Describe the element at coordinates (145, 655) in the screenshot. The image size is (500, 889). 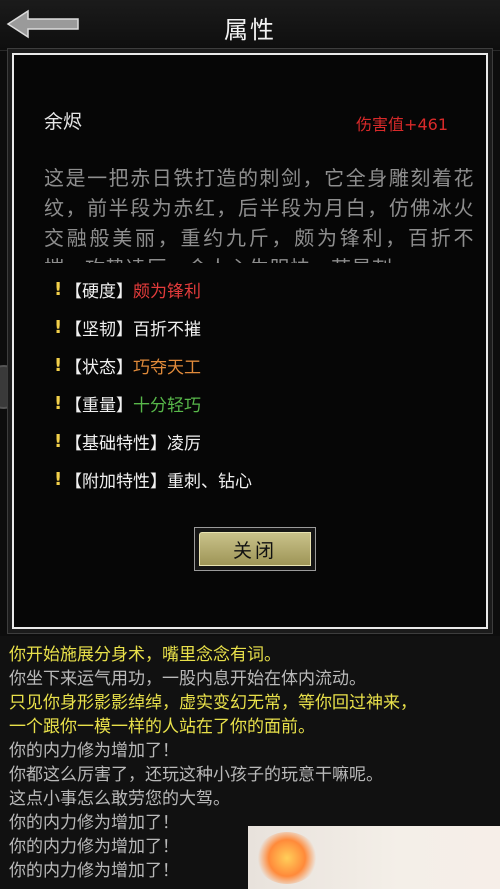
I see `log-line: 你开始施展分身术，嘴里念念有词。` at that location.